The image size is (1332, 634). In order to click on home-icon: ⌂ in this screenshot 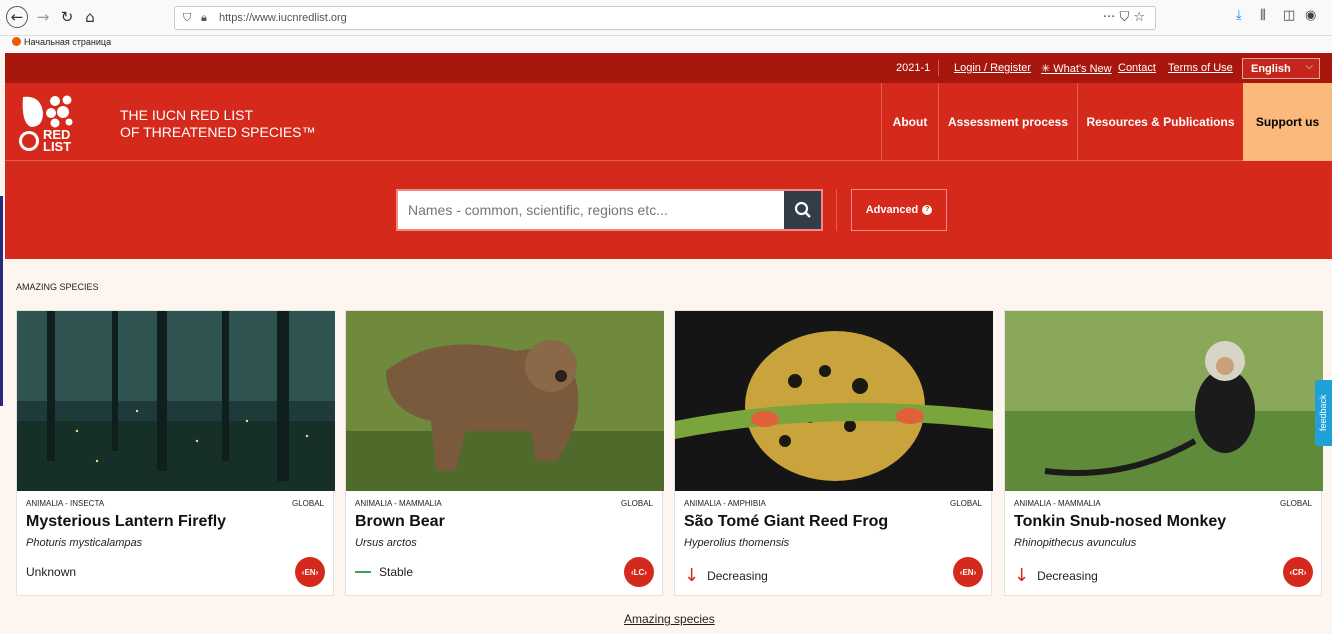, I will do `click(90, 17)`.